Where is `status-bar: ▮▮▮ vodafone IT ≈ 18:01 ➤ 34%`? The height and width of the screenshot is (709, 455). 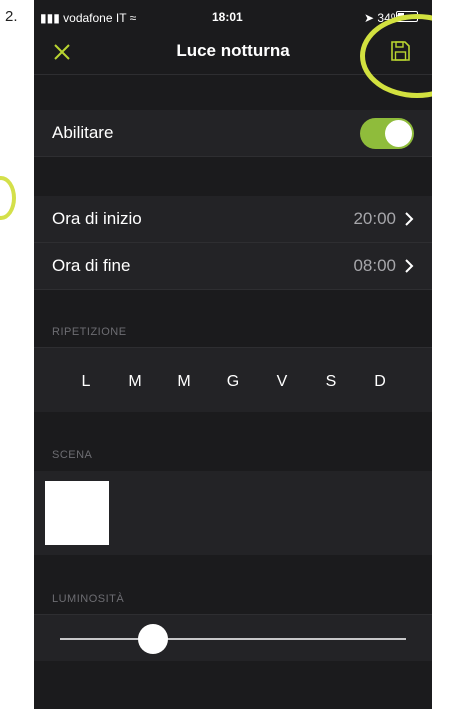 status-bar: ▮▮▮ vodafone IT ≈ 18:01 ➤ 34% is located at coordinates (233, 15).